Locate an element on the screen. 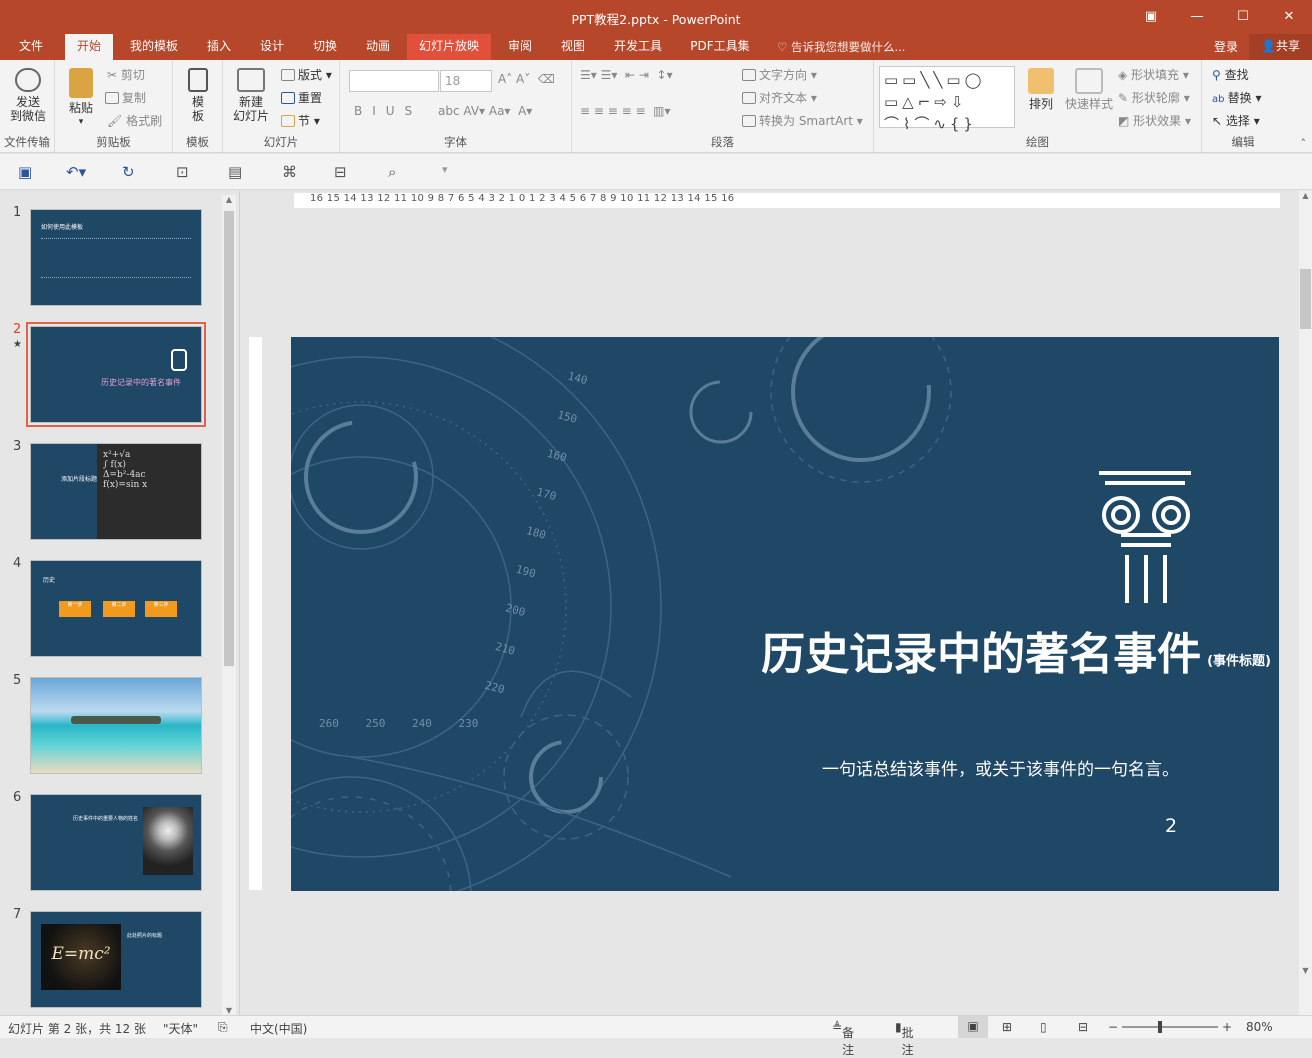  group-clipboard: 粘贴 ▾ ✂ 剪切 复制 🖌 格式刷 剪贴板 is located at coordinates (114, 106).